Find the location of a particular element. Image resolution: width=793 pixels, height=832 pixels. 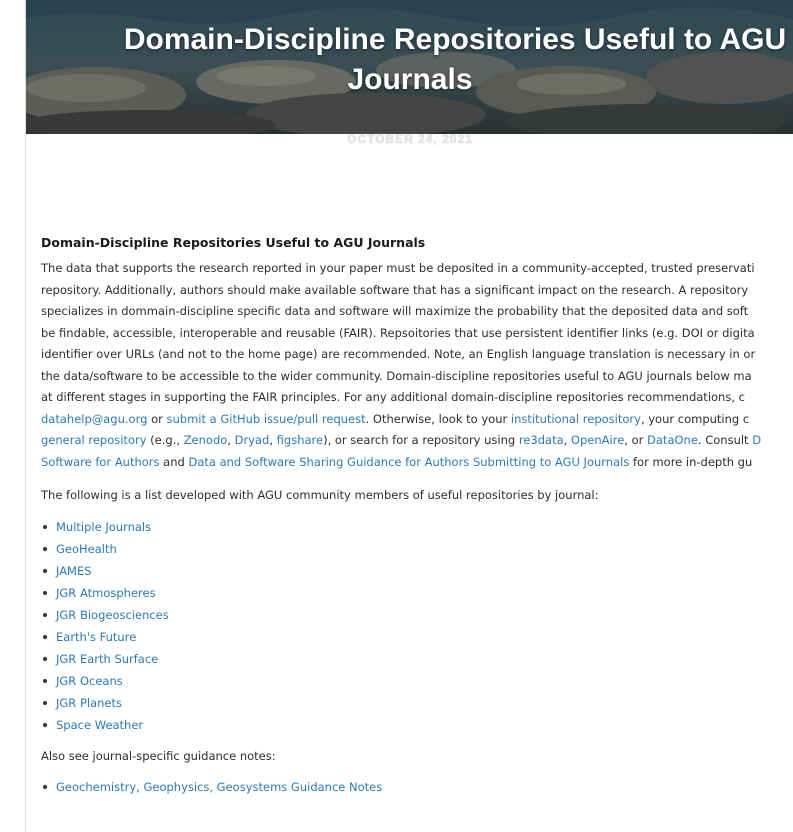

text: or is located at coordinates (157, 418).